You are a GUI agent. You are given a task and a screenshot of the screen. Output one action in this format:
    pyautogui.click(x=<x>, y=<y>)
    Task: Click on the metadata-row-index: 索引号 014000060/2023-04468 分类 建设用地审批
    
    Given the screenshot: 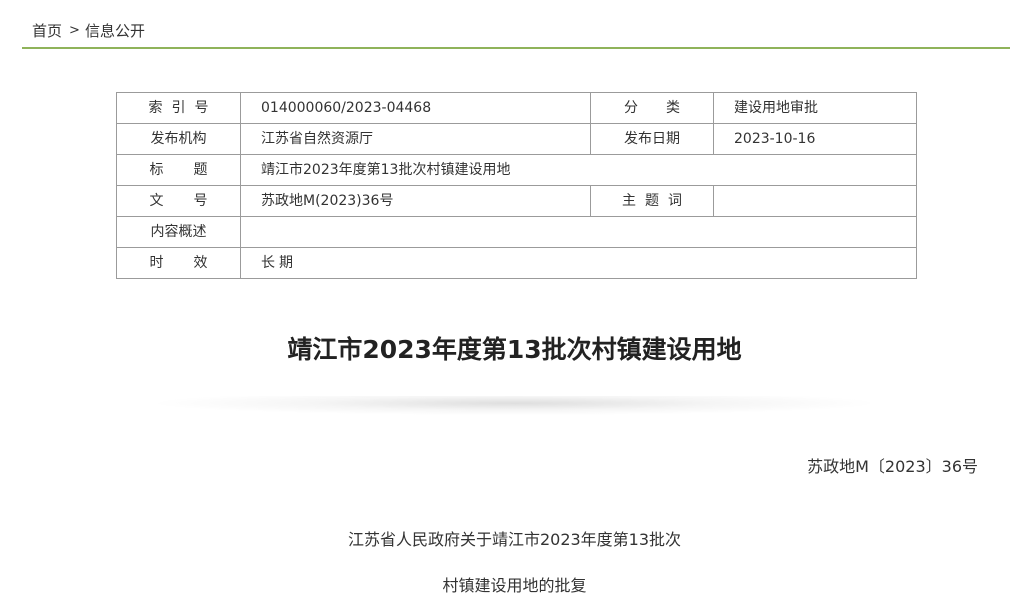 What is the action you would take?
    pyautogui.click(x=516, y=108)
    